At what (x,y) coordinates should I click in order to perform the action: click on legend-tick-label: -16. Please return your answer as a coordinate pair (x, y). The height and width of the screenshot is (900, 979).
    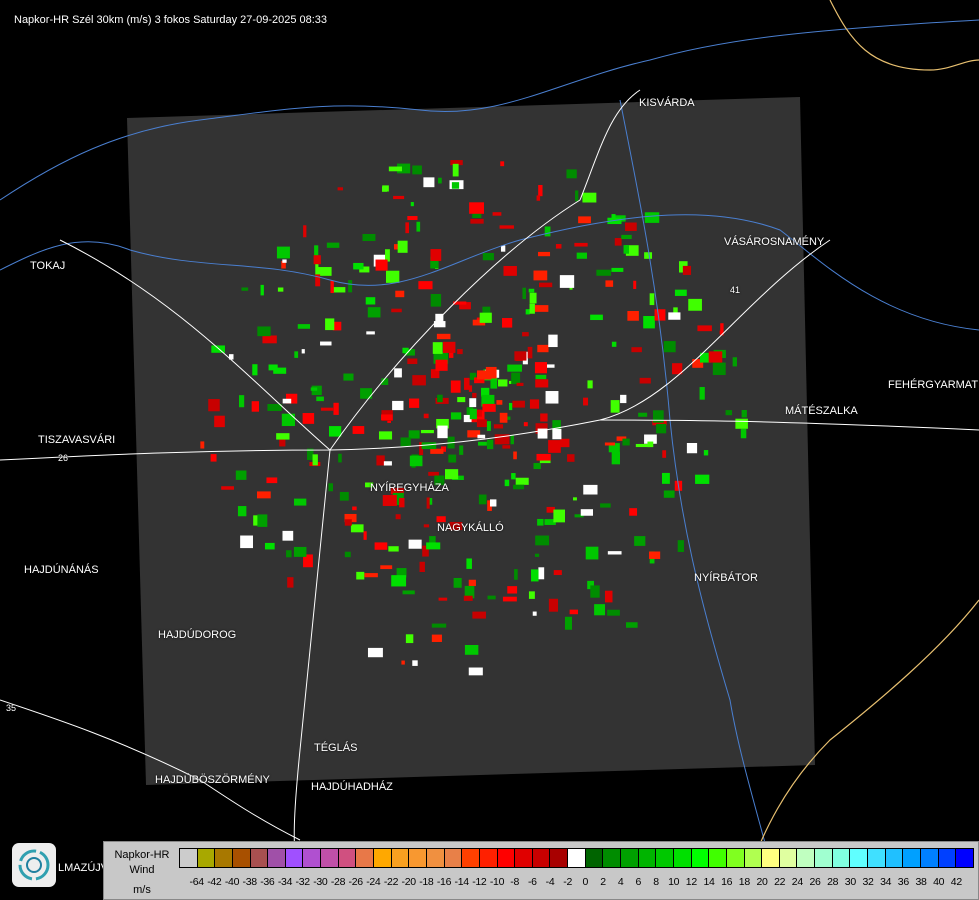
    Looking at the image, I should click on (444, 882).